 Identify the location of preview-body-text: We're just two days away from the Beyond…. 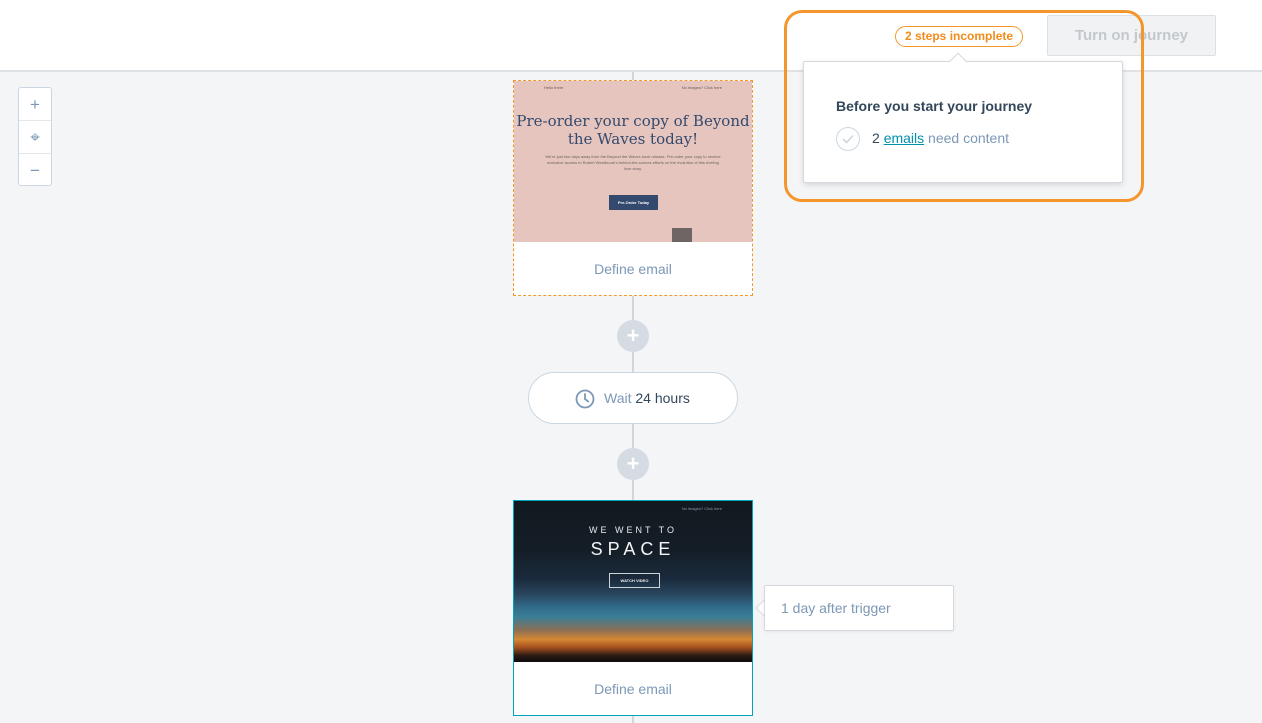
(633, 162).